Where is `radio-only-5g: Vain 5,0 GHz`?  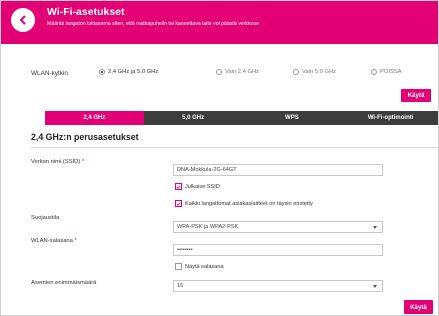
radio-only-5g: Vain 5,0 GHz is located at coordinates (314, 72).